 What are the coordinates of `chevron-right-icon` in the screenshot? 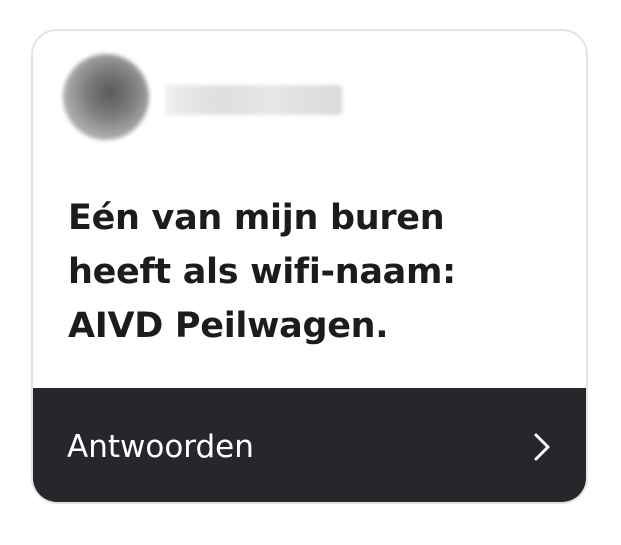 It's located at (542, 447).